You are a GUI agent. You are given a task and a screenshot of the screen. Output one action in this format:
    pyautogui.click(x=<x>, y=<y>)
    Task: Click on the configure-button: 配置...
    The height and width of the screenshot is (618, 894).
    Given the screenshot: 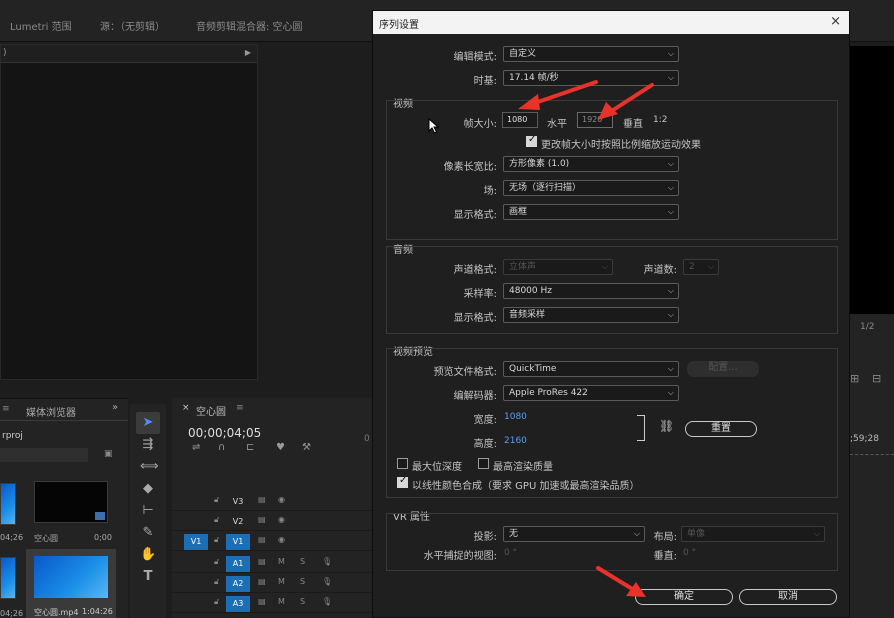 What is the action you would take?
    pyautogui.click(x=723, y=369)
    